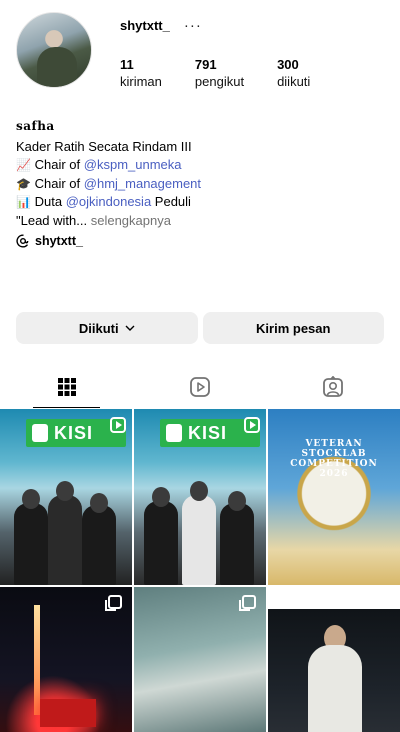 This screenshot has width=400, height=732. I want to click on bar-chart-icon: 📊, so click(23, 202).